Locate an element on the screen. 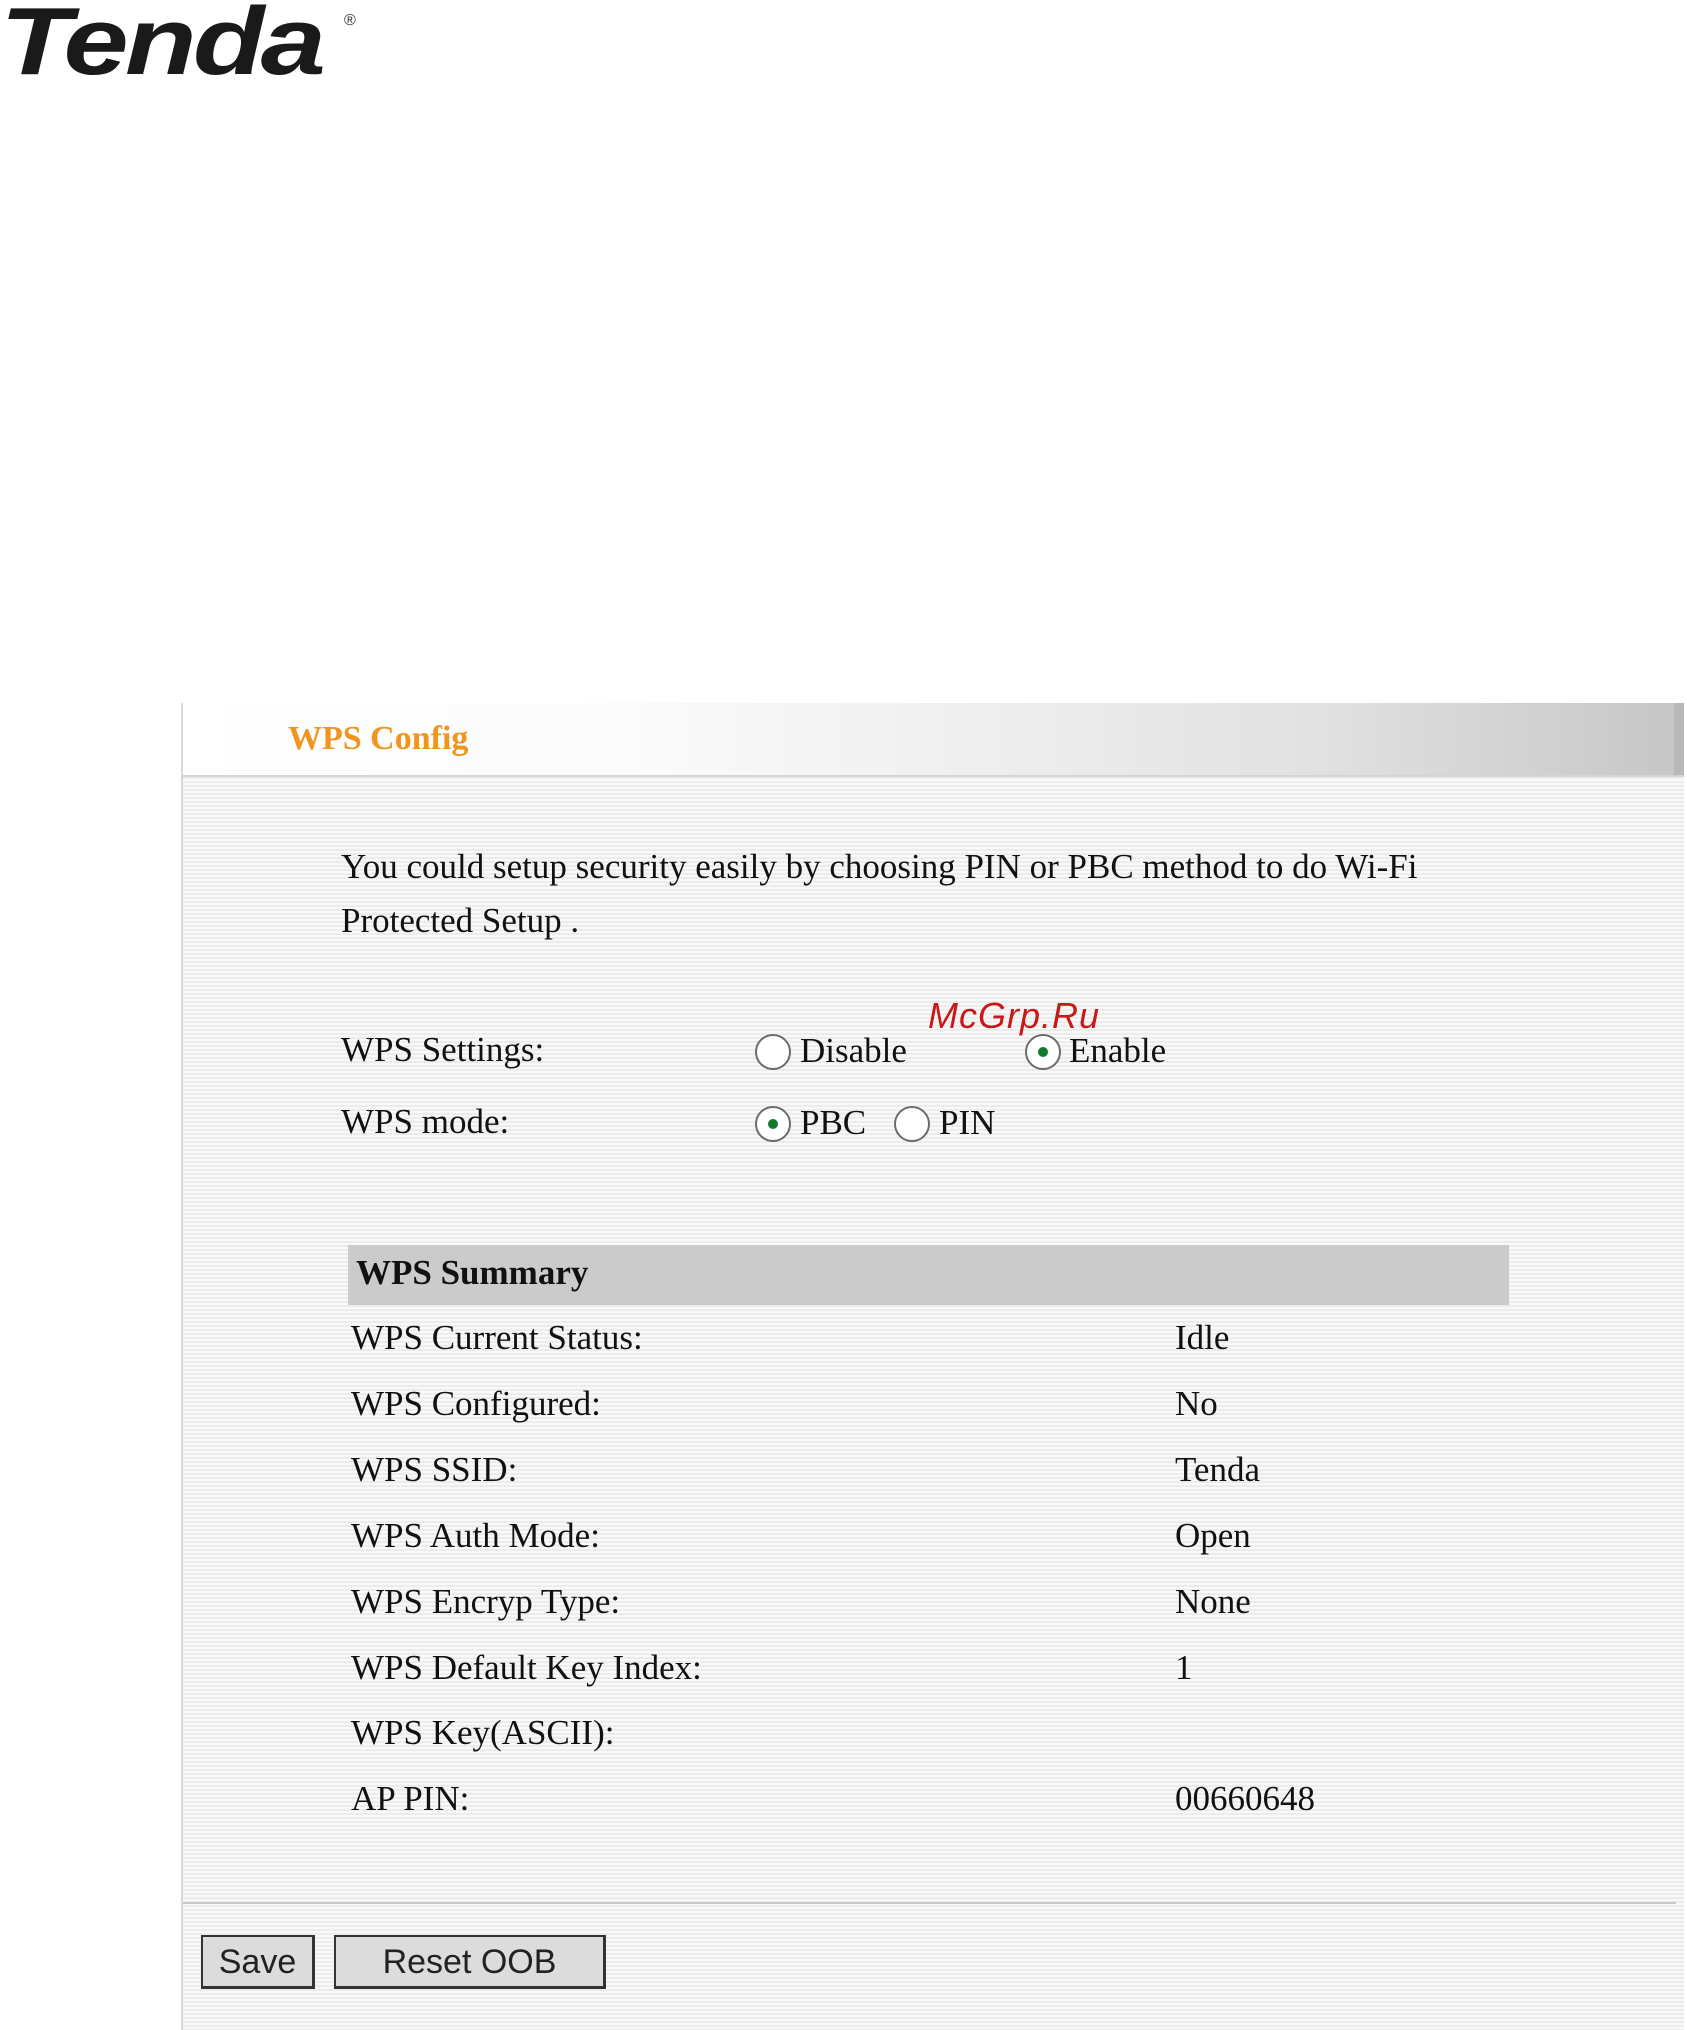 The width and height of the screenshot is (1687, 2030). wps-summary-title: WPS Summary is located at coordinates (472, 1272).